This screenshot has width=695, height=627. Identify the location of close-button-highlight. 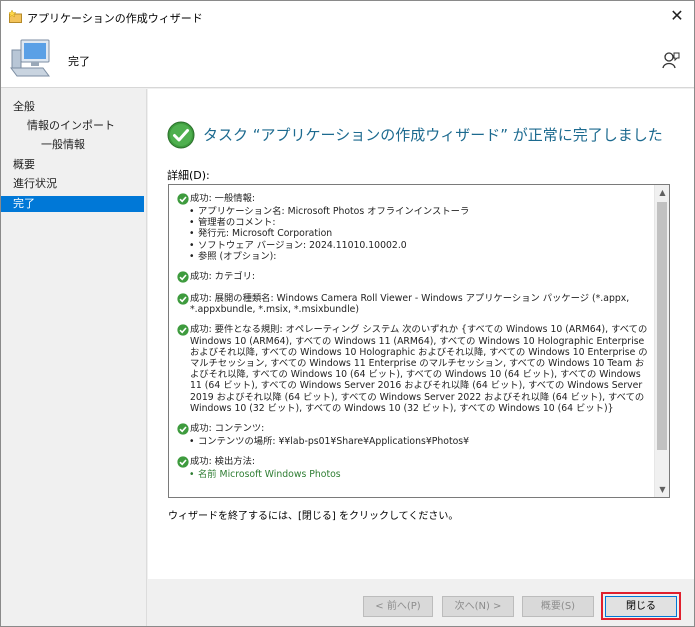
(641, 606).